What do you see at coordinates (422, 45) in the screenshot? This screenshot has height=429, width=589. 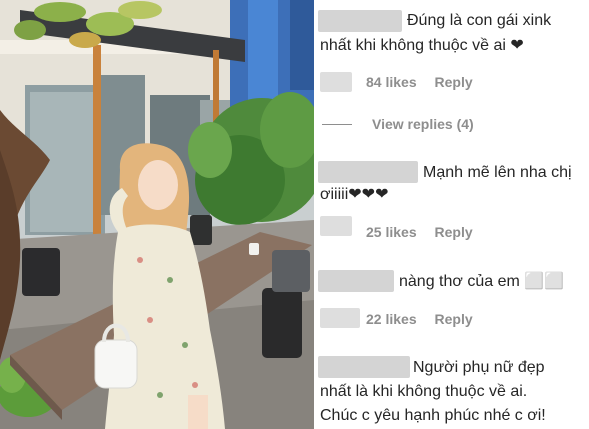 I see `comment-text: nhất khi không thuộc về ai ❤` at bounding box center [422, 45].